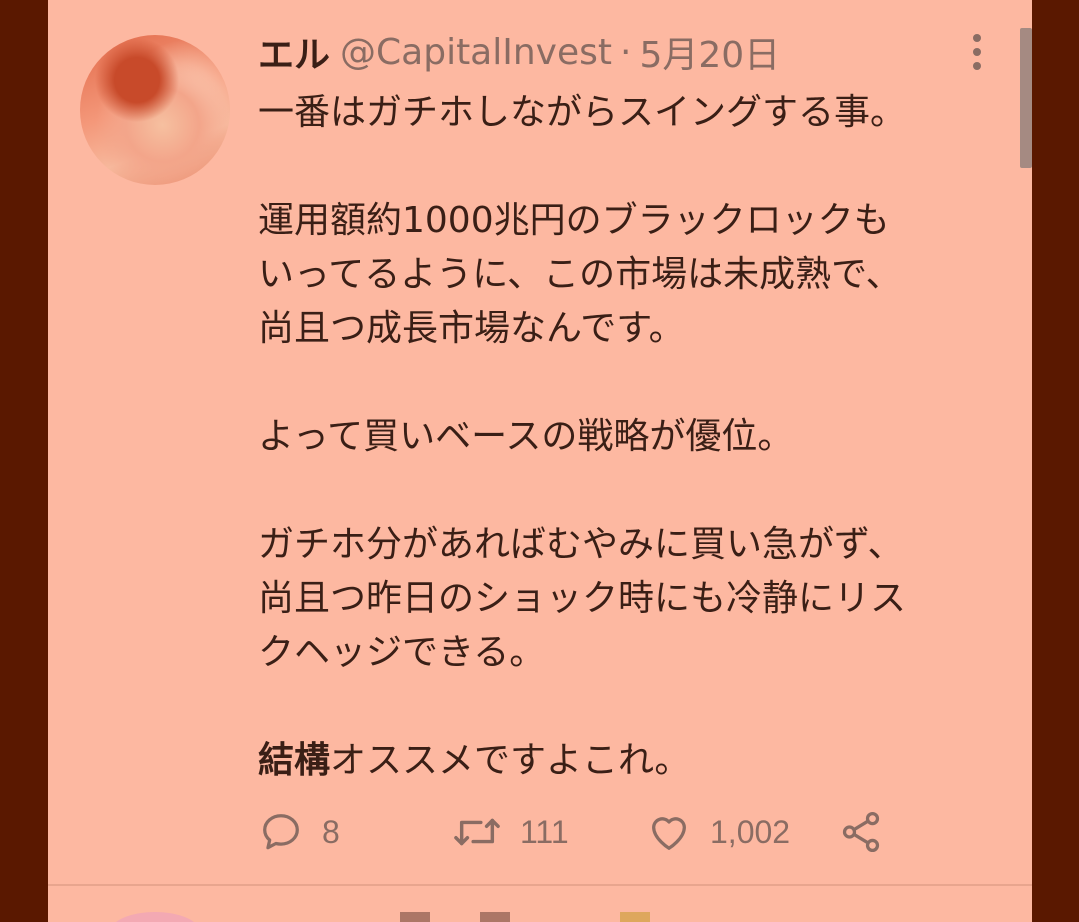 The height and width of the screenshot is (922, 1079). I want to click on tweet-line-rest: オススメですよこれ。, so click(510, 760).